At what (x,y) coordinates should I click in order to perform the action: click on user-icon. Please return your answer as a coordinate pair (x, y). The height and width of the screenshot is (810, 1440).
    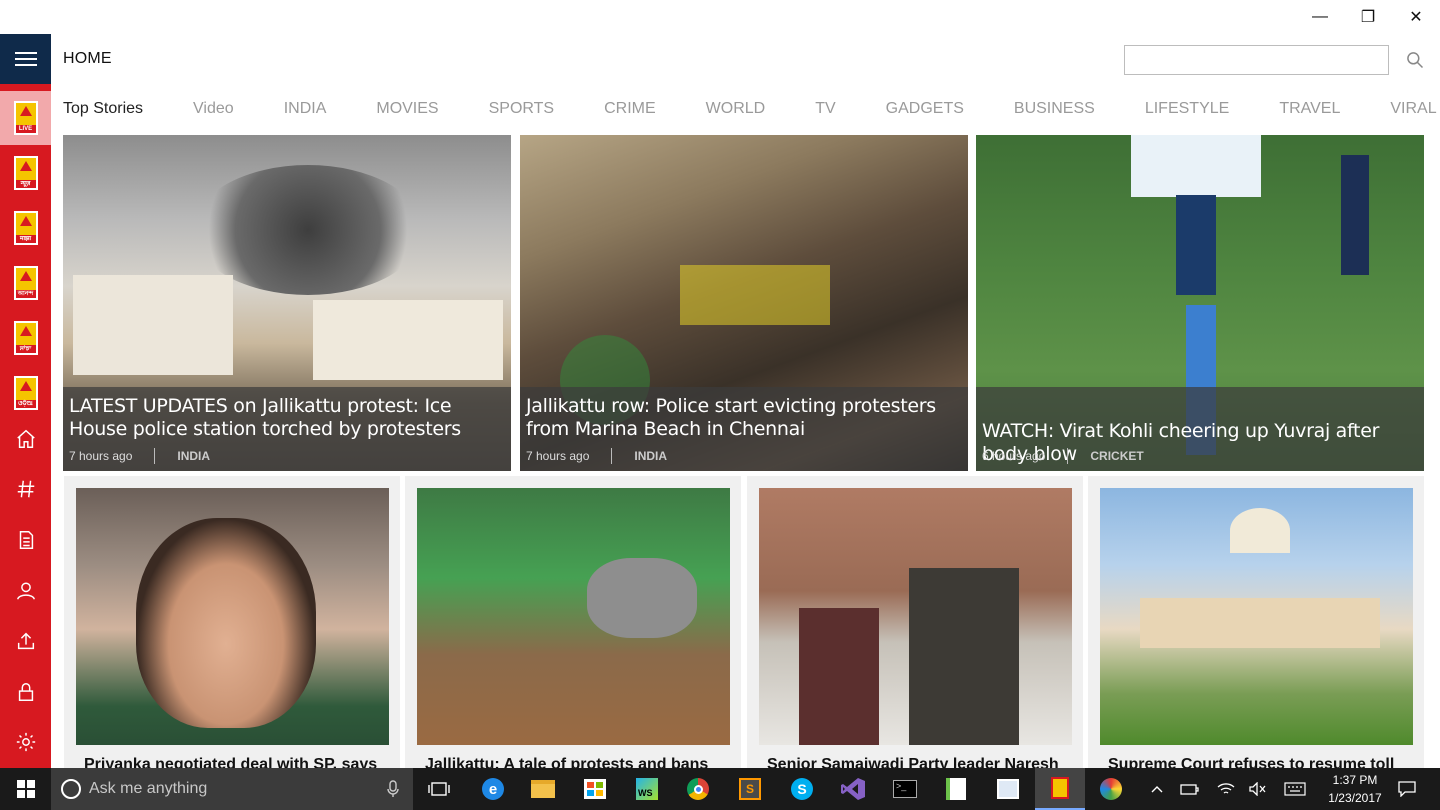
    Looking at the image, I should click on (25, 591).